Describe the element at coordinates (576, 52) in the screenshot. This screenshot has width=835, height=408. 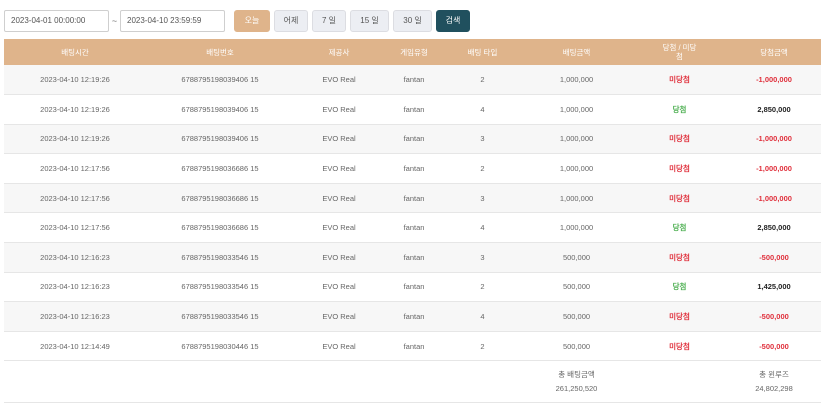
I see `header-bet-amount: 배팅금액` at that location.